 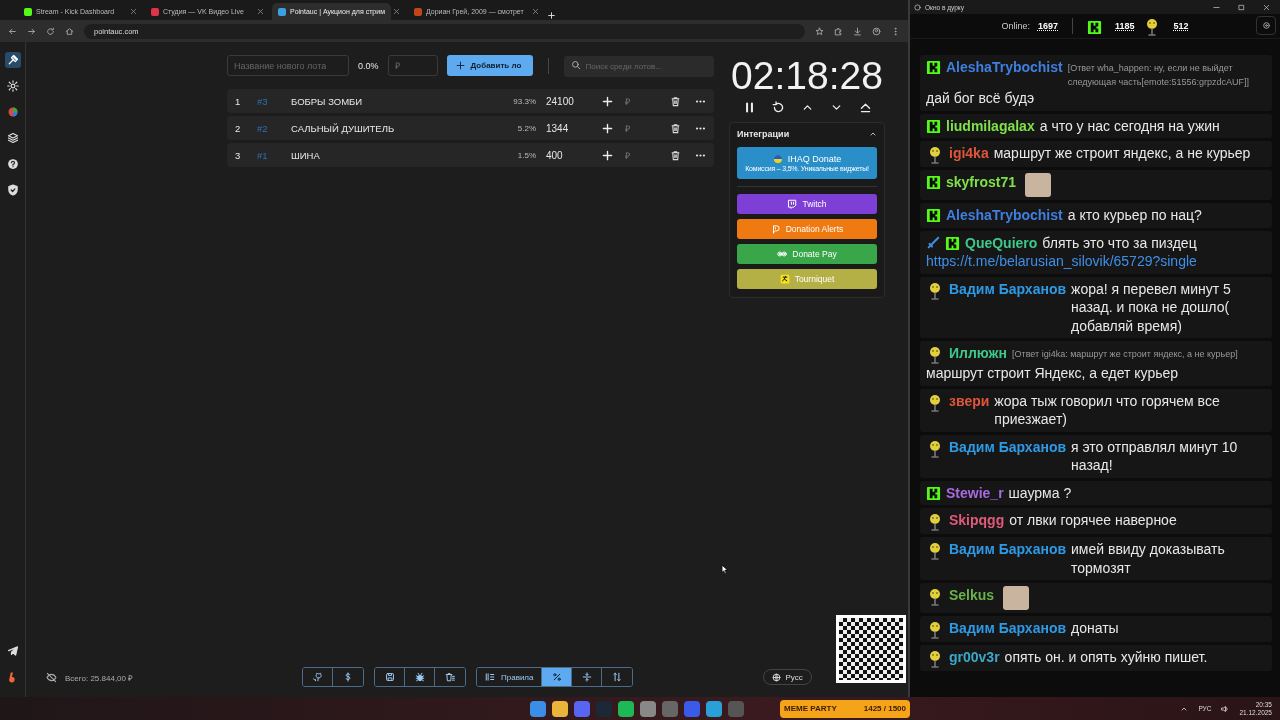 I want to click on message-text: имей ввиду доказывать тормозят, so click(x=1148, y=558).